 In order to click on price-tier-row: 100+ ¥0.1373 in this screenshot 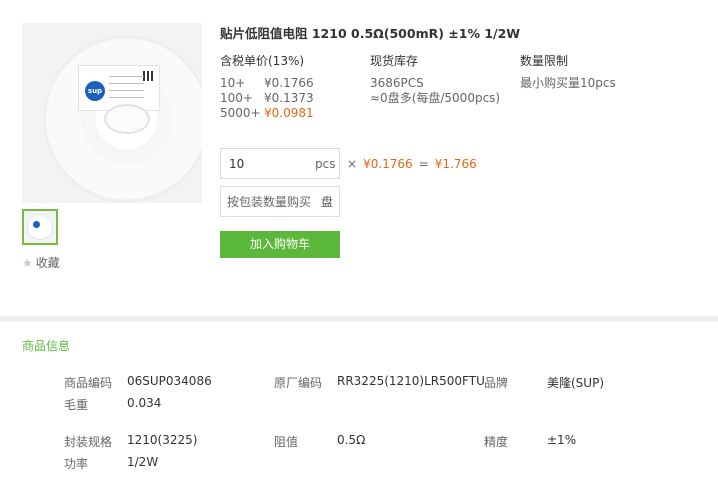, I will do `click(267, 98)`.